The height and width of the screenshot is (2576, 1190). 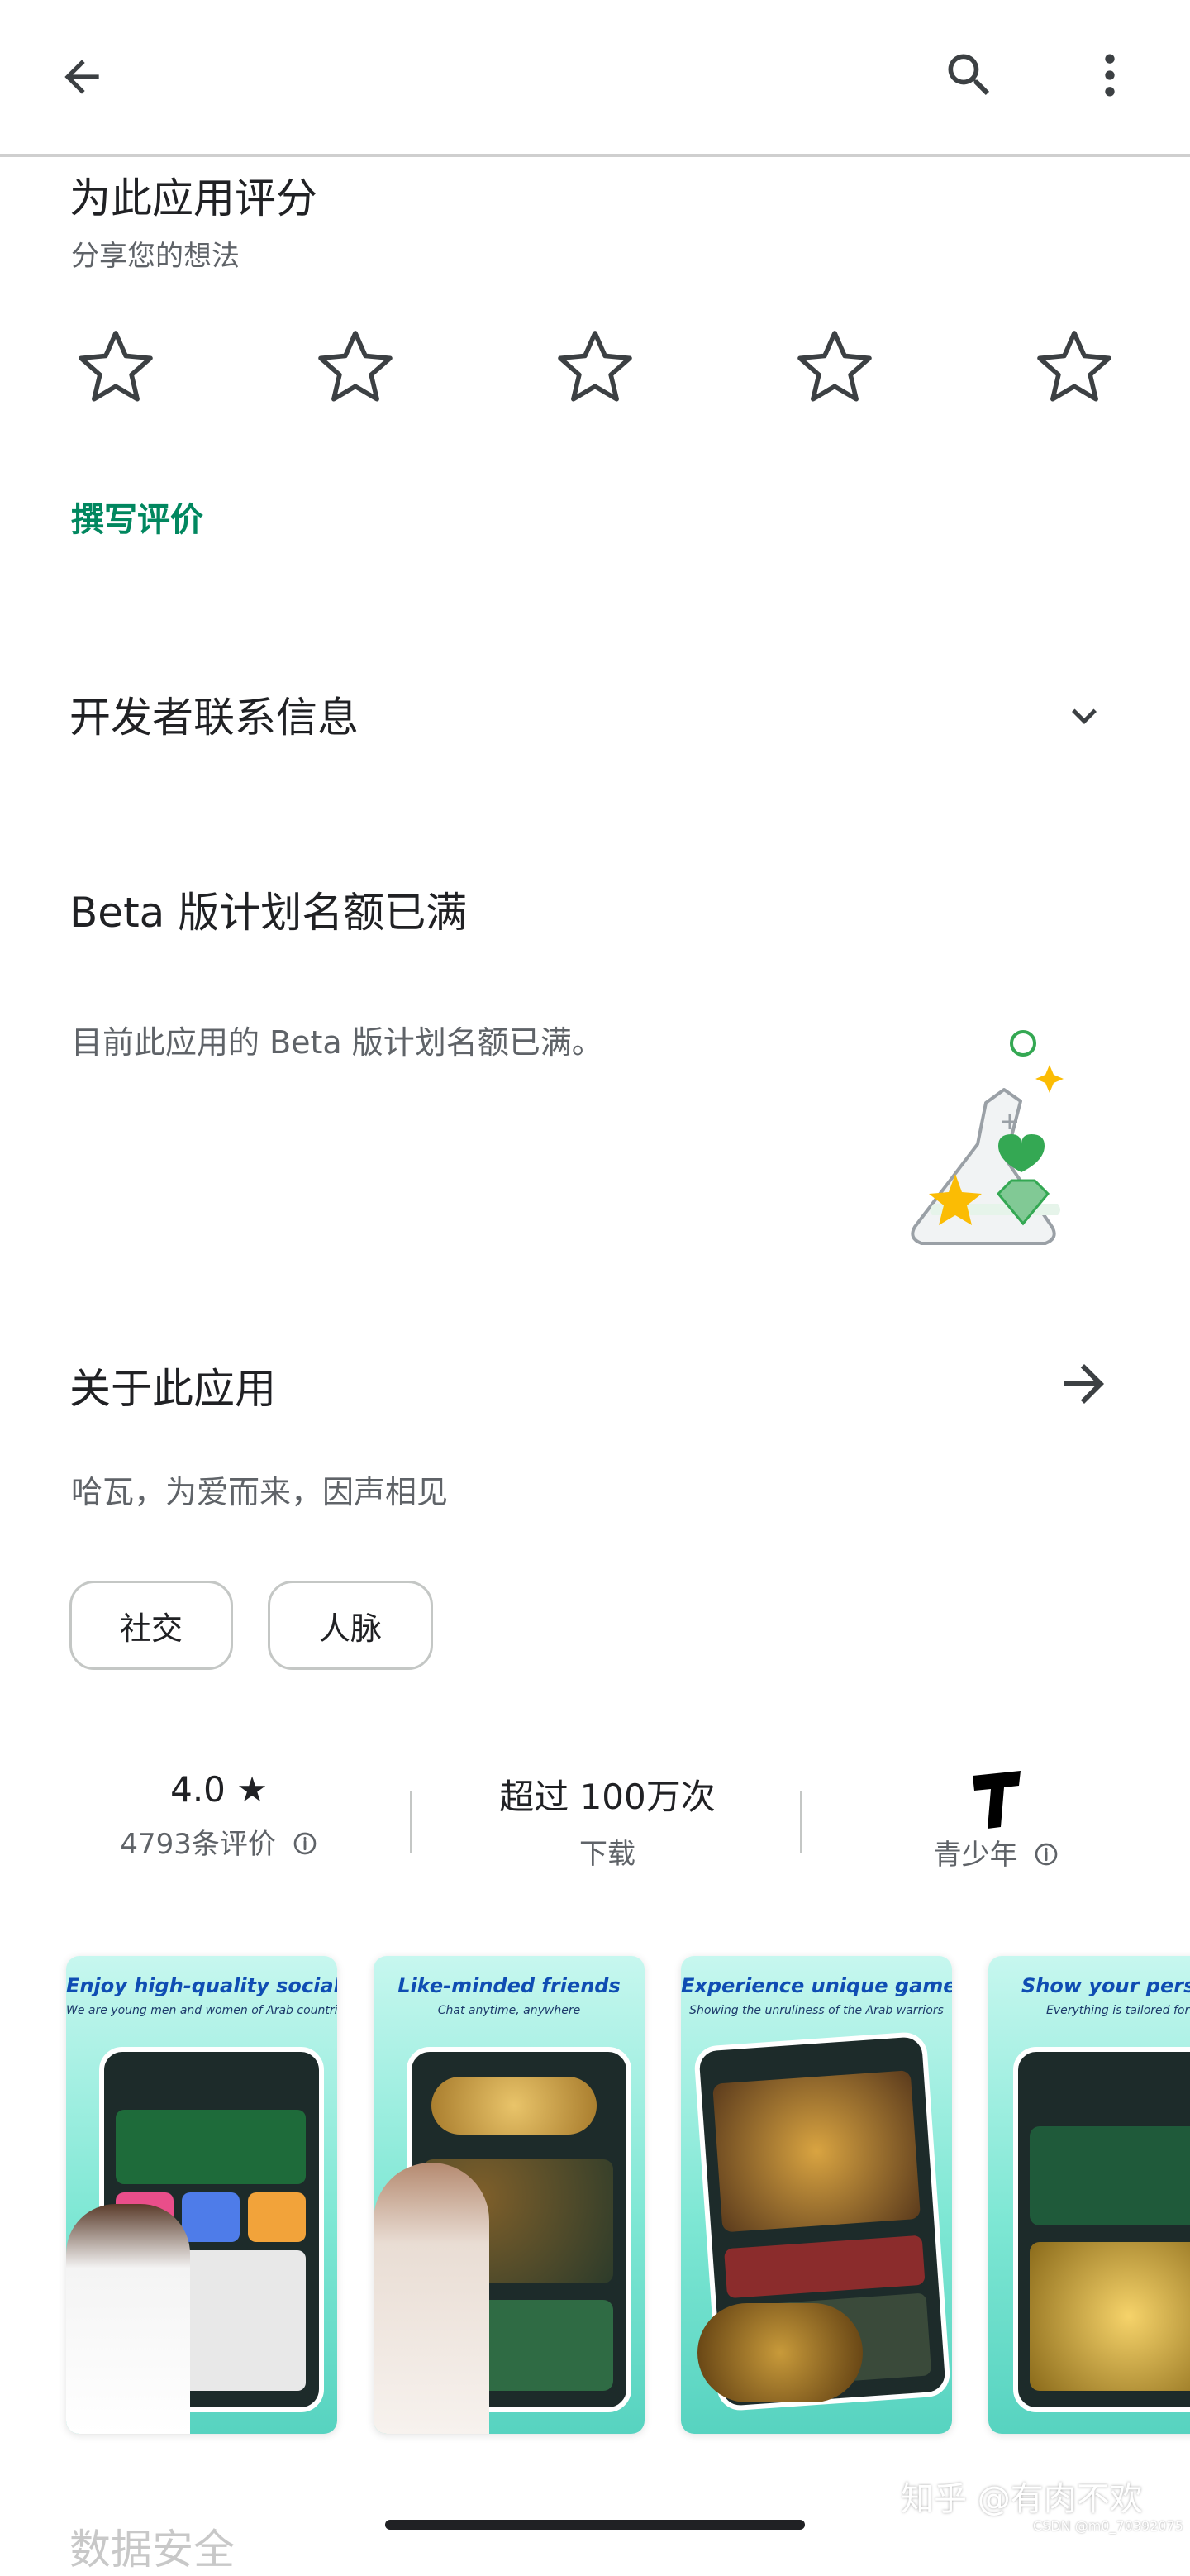 I want to click on write-review-link: 撰写评价, so click(x=137, y=517).